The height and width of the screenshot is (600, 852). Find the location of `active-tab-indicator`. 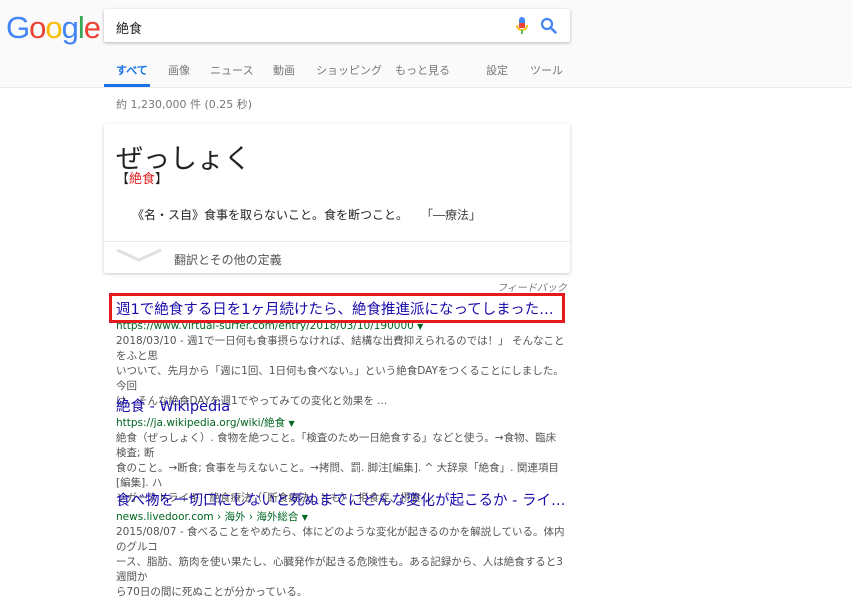

active-tab-indicator is located at coordinates (127, 85).